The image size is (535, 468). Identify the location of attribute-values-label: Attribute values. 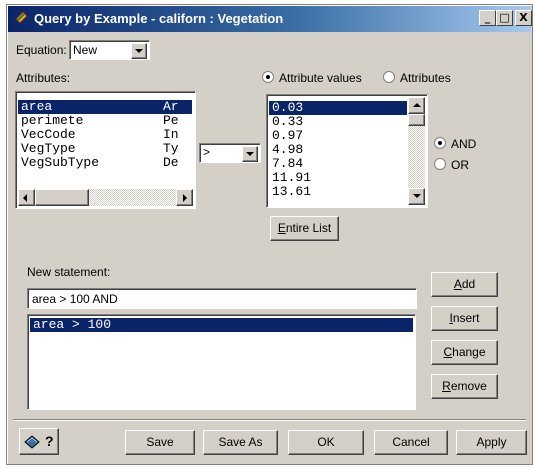
(320, 78).